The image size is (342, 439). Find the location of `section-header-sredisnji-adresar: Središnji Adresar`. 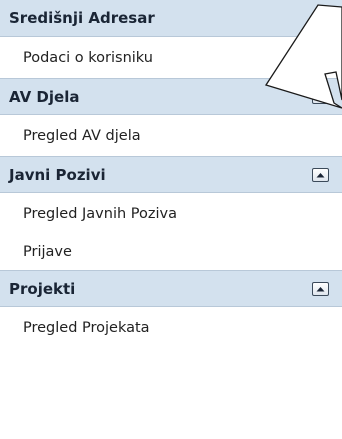

section-header-sredisnji-adresar: Središnji Adresar is located at coordinates (171, 18).